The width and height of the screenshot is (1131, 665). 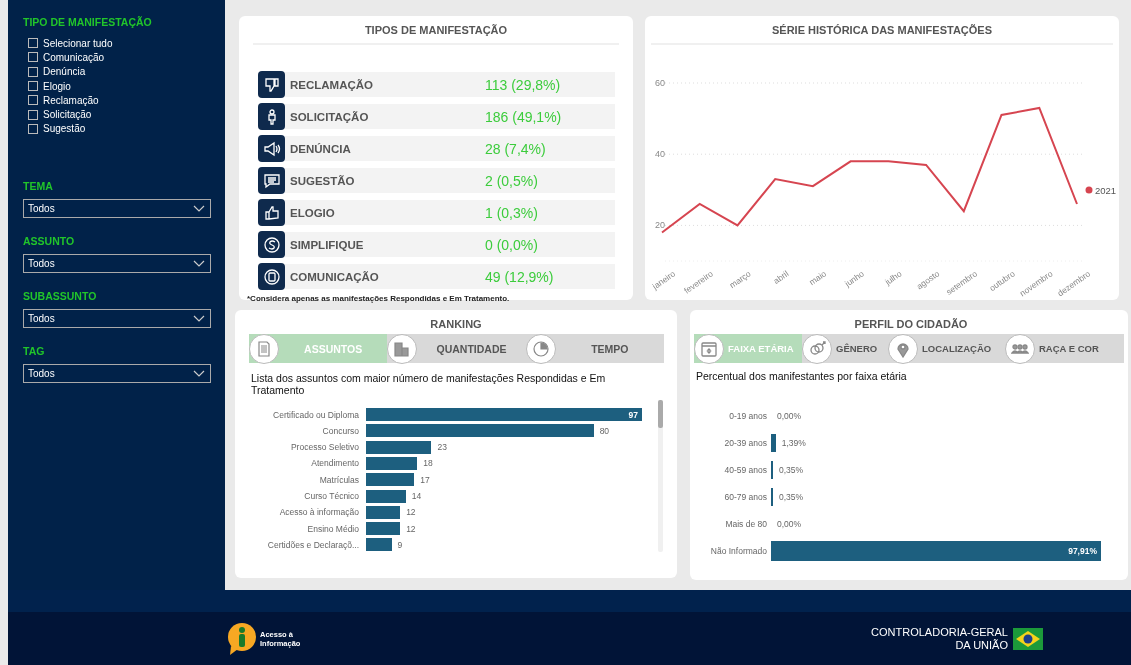 I want to click on type-count: 1 (0,3%), so click(x=511, y=212).